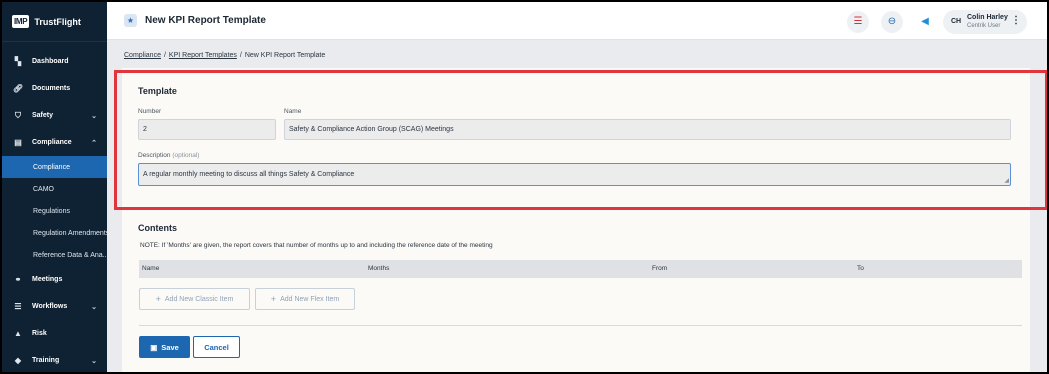 The height and width of the screenshot is (374, 1049). I want to click on meetings-icon: ⚭, so click(18, 279).